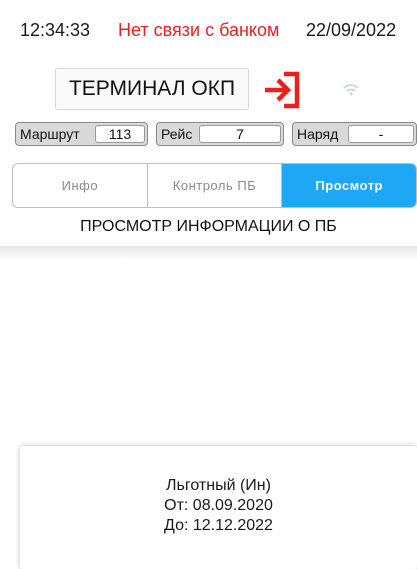  Describe the element at coordinates (349, 185) in the screenshot. I see `tab-view: Просмотр` at that location.